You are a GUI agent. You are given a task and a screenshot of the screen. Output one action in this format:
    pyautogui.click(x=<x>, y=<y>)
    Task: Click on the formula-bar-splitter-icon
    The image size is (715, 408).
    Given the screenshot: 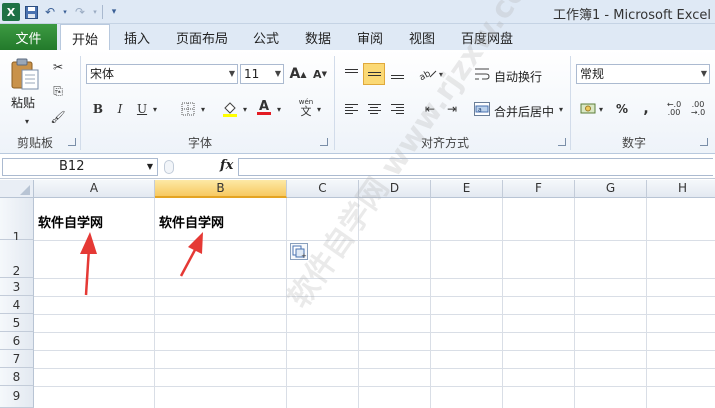 What is the action you would take?
    pyautogui.click(x=169, y=167)
    